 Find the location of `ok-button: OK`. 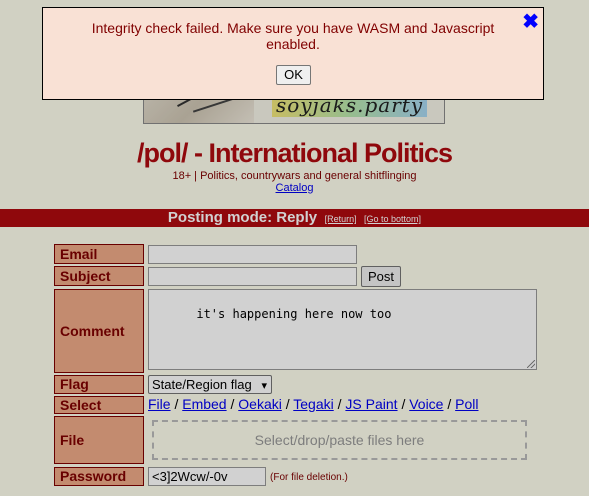

ok-button: OK is located at coordinates (293, 75).